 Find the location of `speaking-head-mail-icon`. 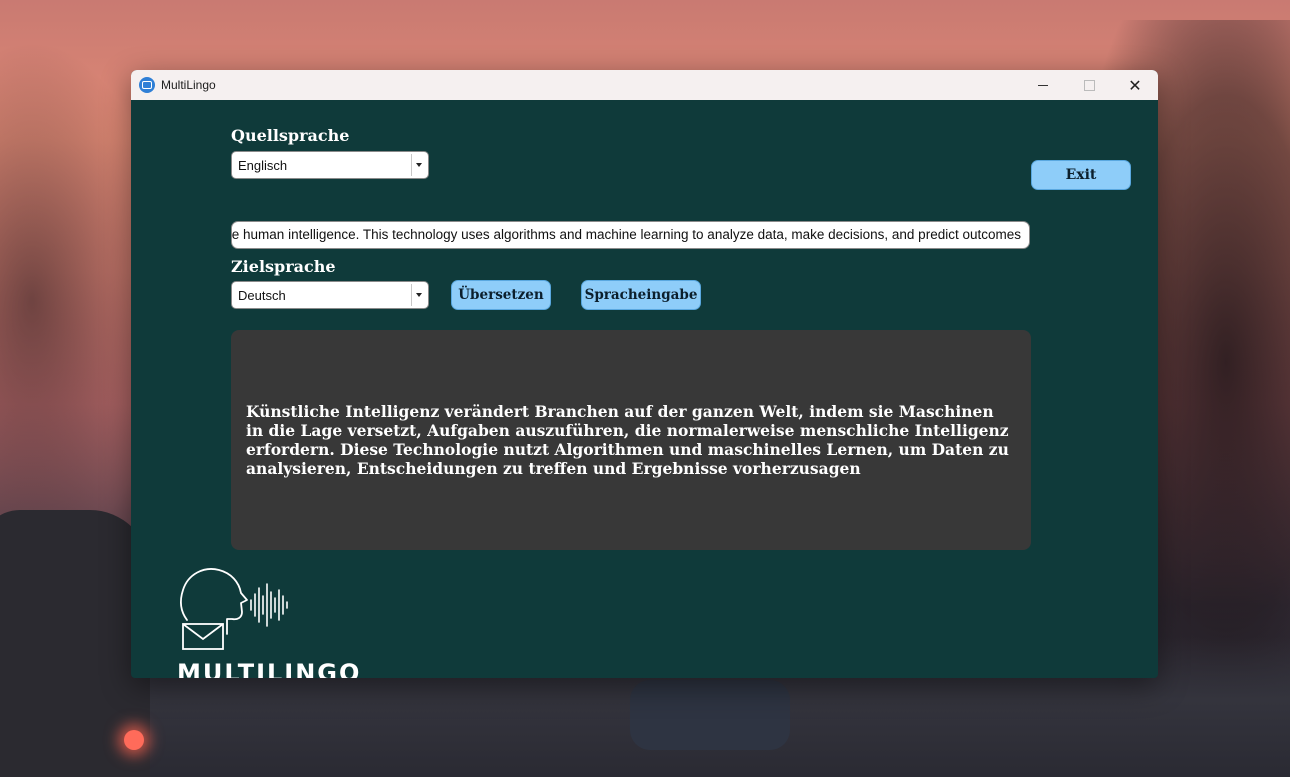

speaking-head-mail-icon is located at coordinates (234, 609).